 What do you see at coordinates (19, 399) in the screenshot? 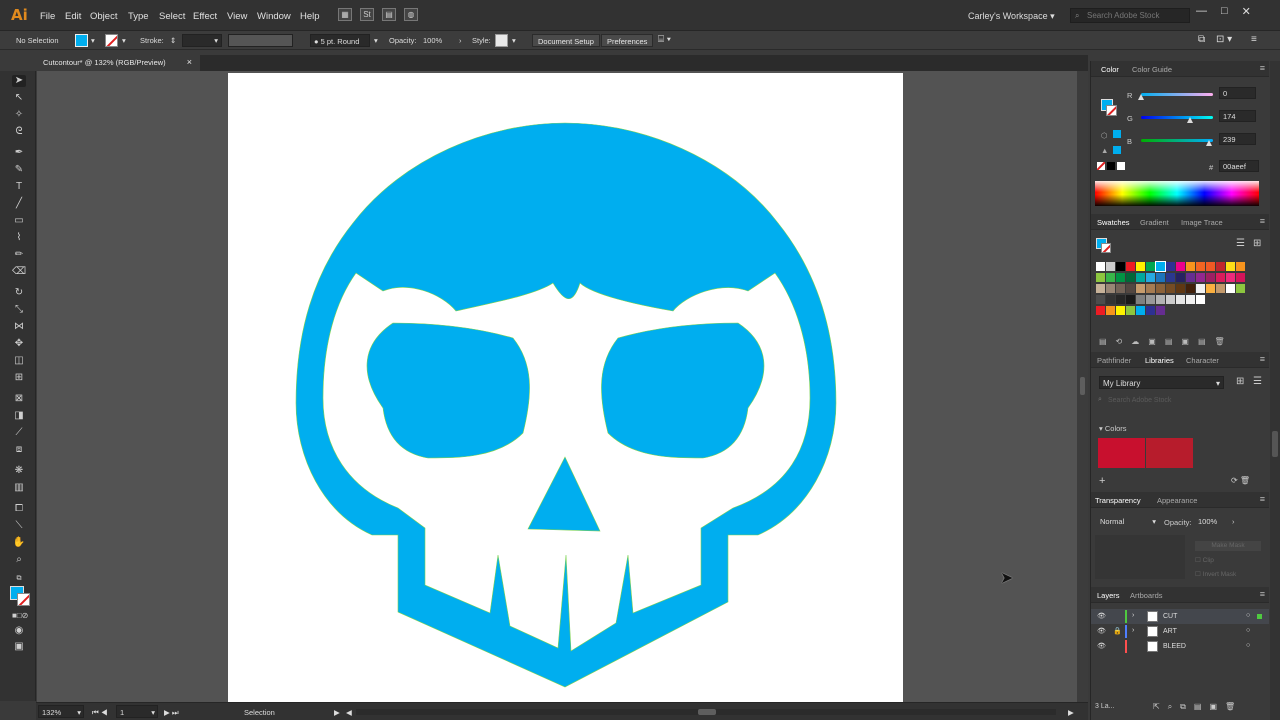
I see `mesh-tool-icon: ⊠` at bounding box center [19, 399].